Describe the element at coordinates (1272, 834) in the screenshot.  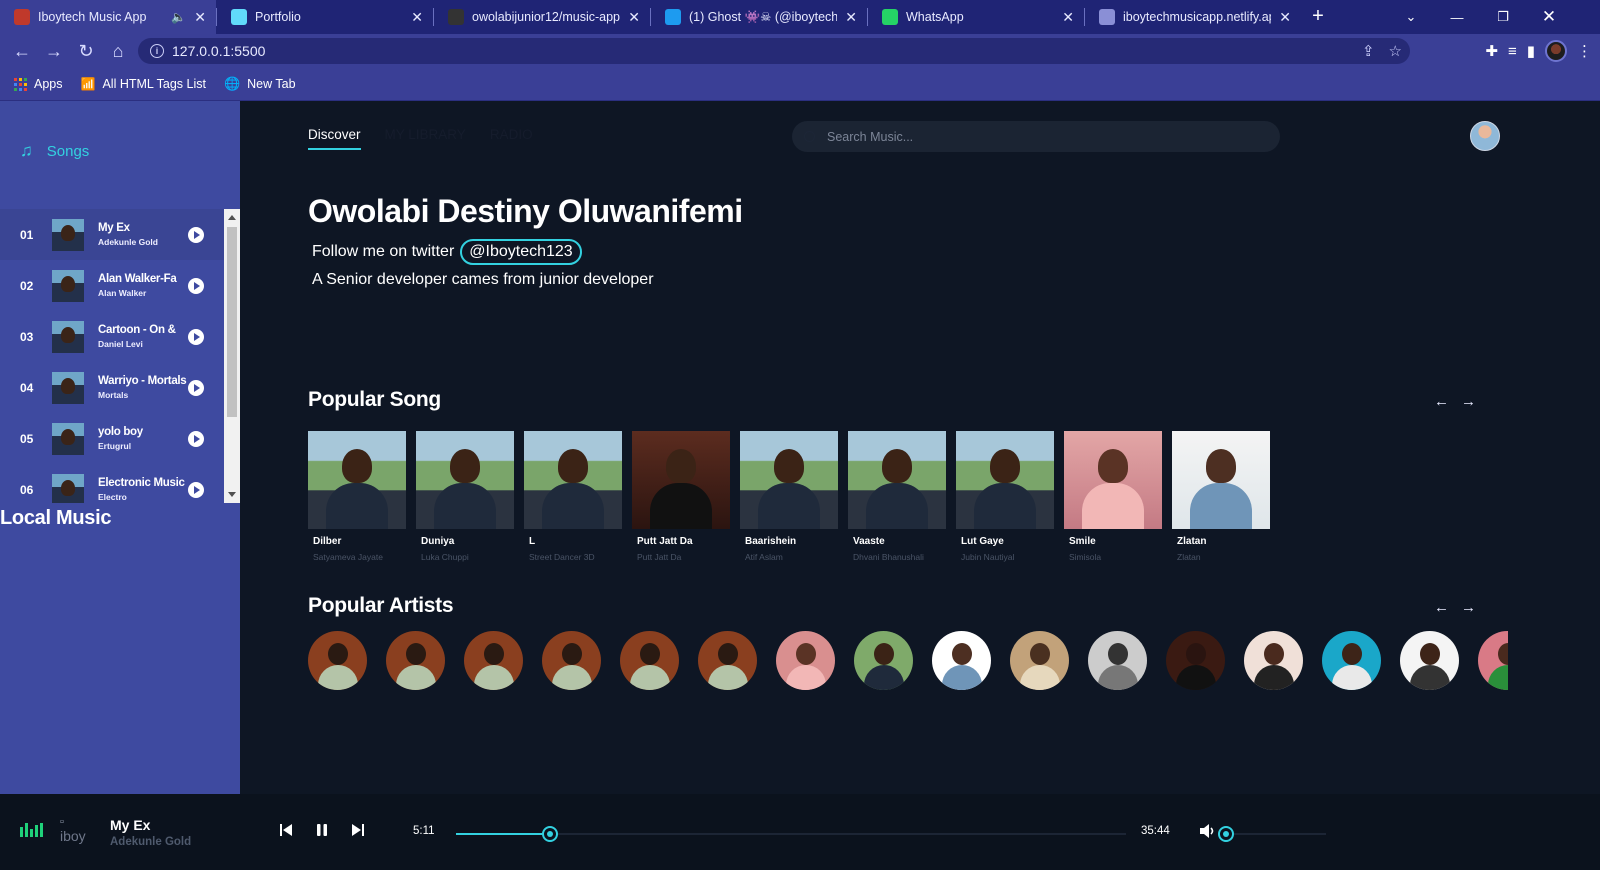
I see `volume-slider` at that location.